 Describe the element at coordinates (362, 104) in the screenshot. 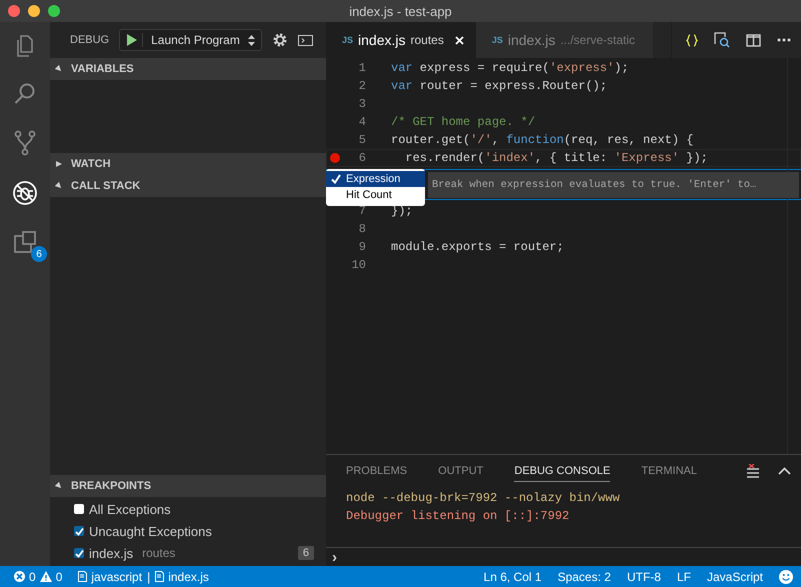

I see `line-number: 3` at that location.